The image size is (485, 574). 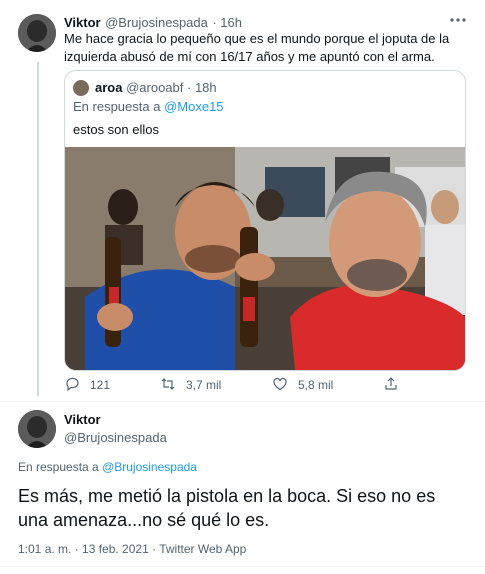 I want to click on quoted-author-name: aroa, so click(x=109, y=87).